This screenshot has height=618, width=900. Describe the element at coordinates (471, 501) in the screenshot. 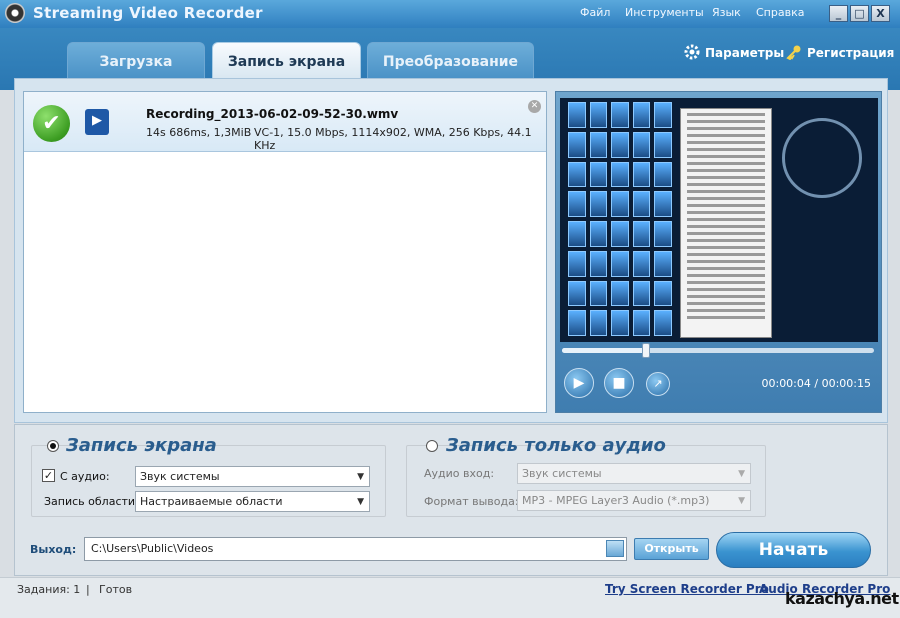

I see `format-label: Формат вывода:` at that location.